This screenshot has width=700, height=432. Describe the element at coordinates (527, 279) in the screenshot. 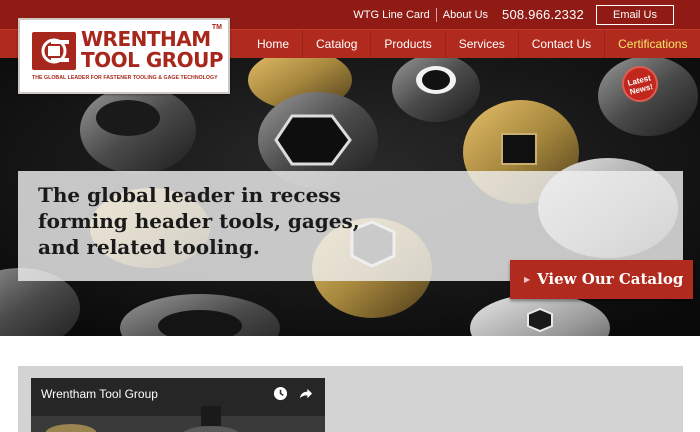

I see `play-arrow-icon: ▶` at that location.